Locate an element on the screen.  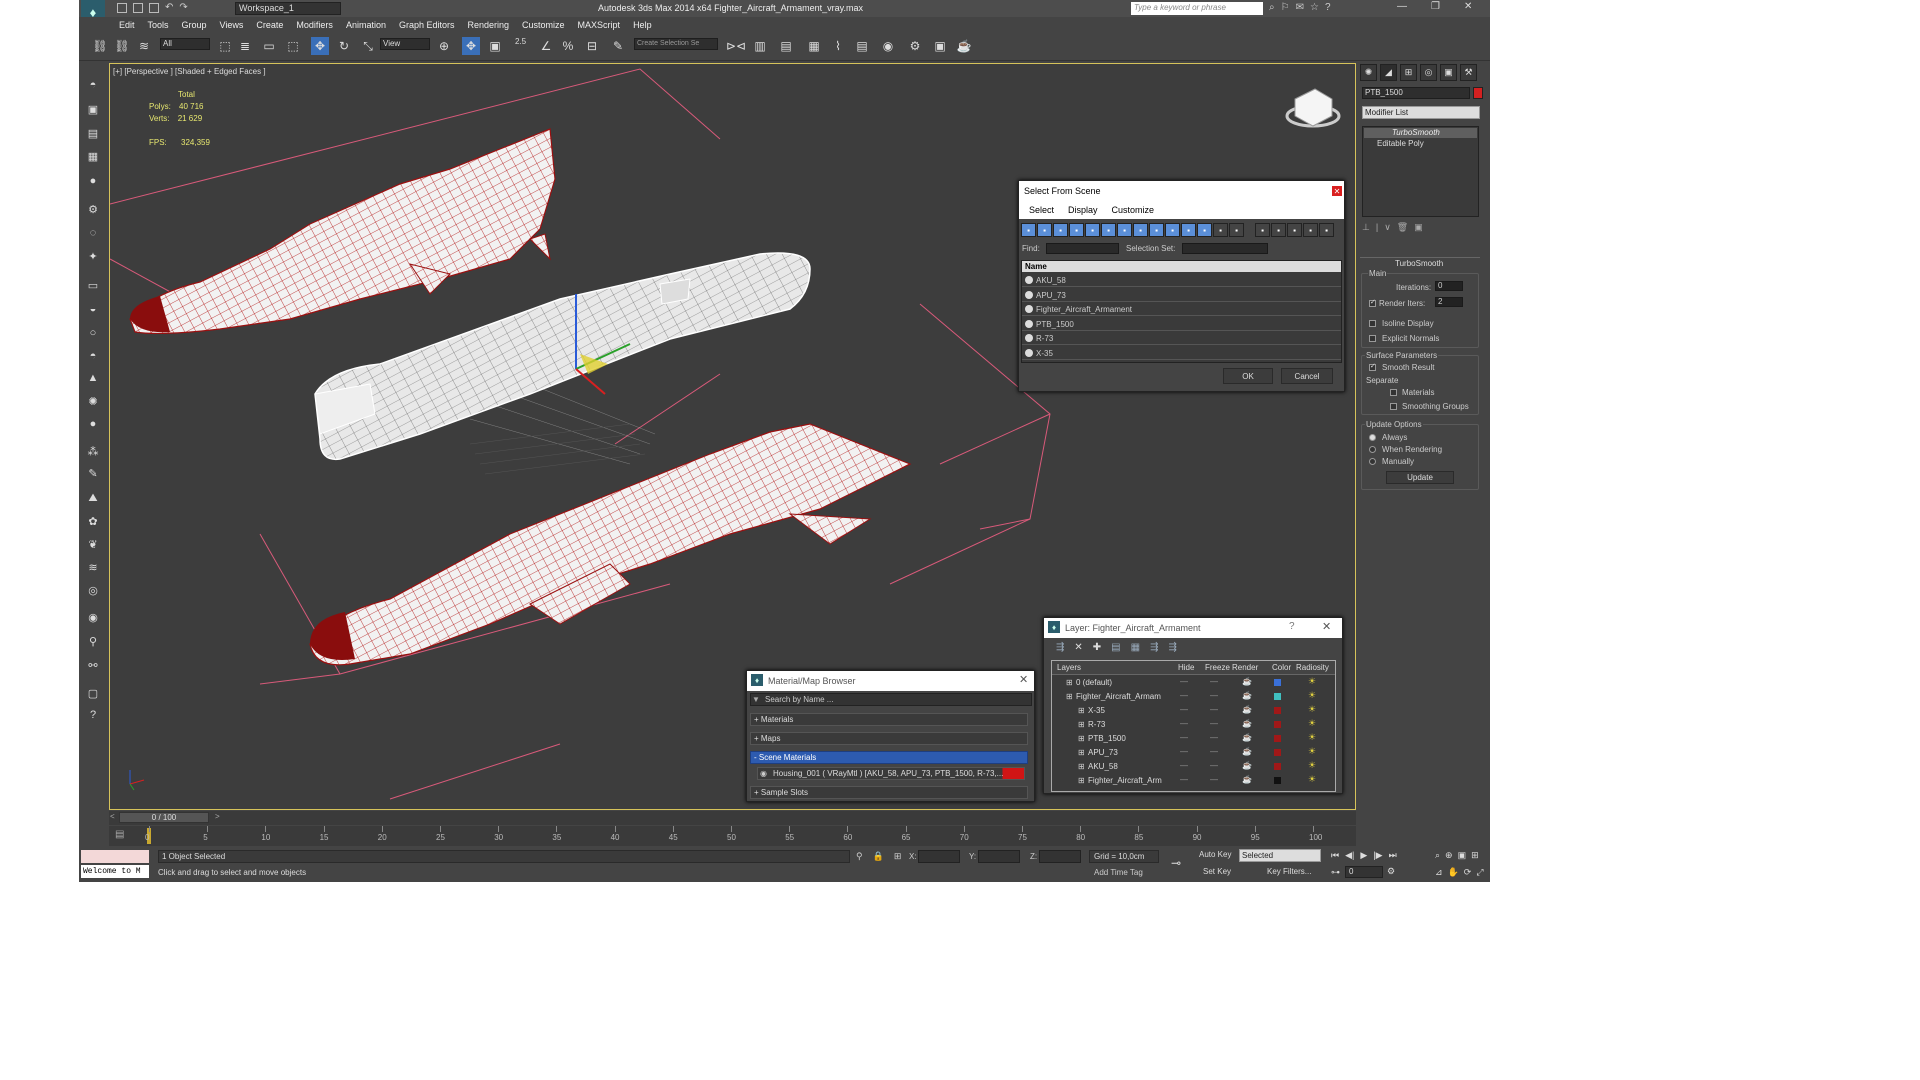
stack-item-turbosmooth: TurboSmooth is located at coordinates (1420, 133).